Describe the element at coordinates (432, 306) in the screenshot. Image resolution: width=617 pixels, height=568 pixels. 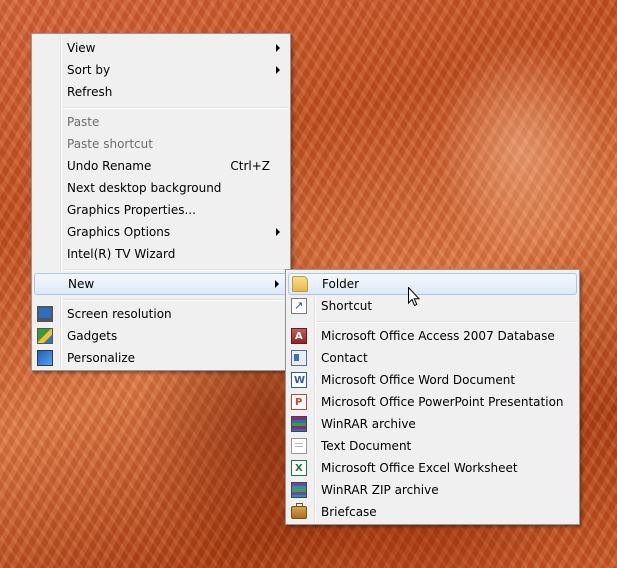
I see `menu-item-shortcut: Shortcut` at that location.